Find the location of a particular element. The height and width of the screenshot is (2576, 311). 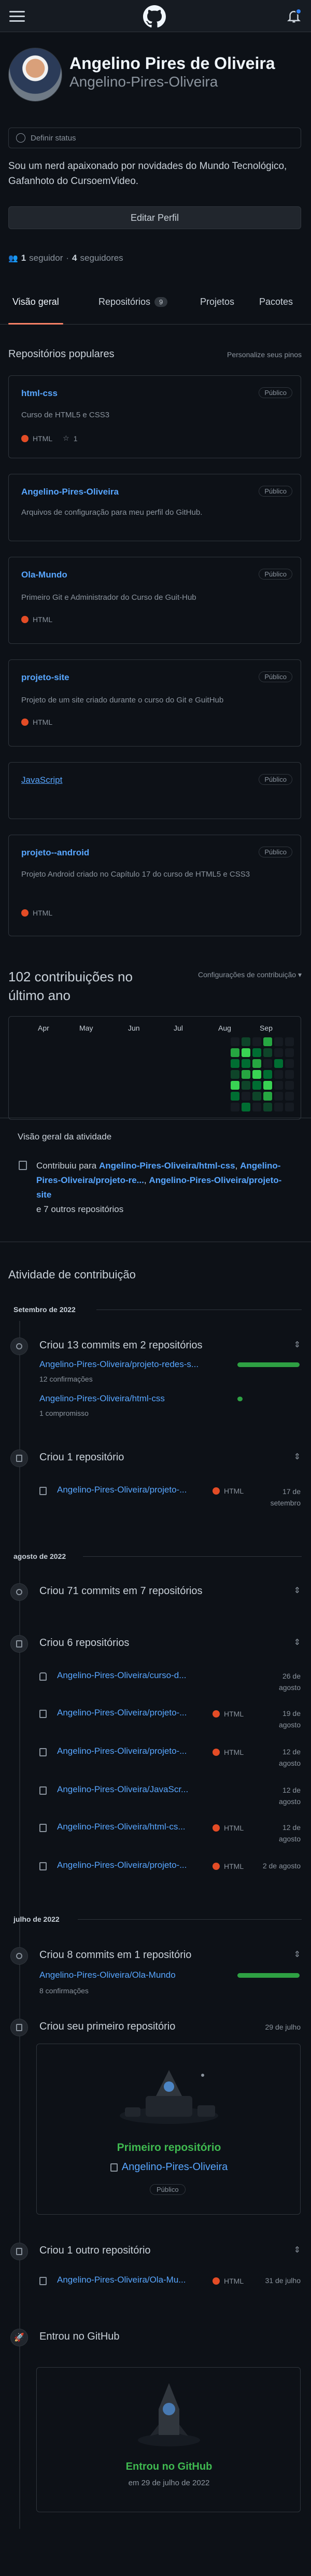

contribution-settings-dropdown: Configurações de contribuição ▾ is located at coordinates (250, 974).